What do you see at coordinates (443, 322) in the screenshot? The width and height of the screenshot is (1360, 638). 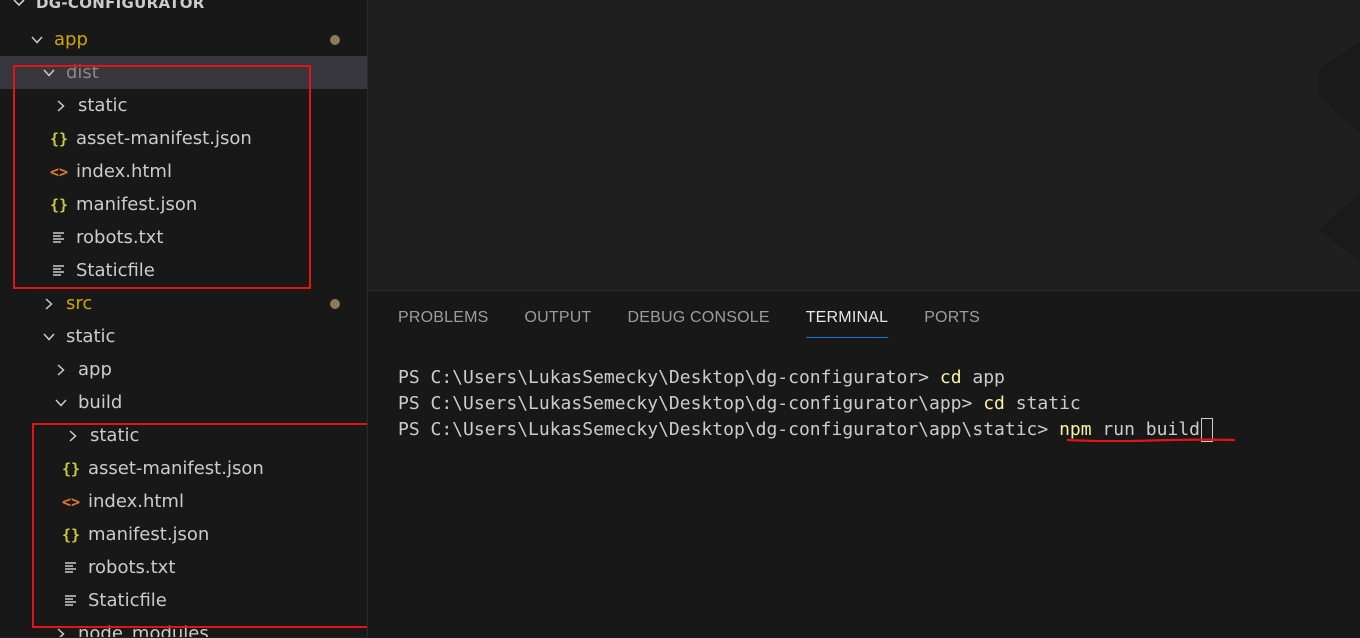 I see `tab-problems: PROBLEMS` at bounding box center [443, 322].